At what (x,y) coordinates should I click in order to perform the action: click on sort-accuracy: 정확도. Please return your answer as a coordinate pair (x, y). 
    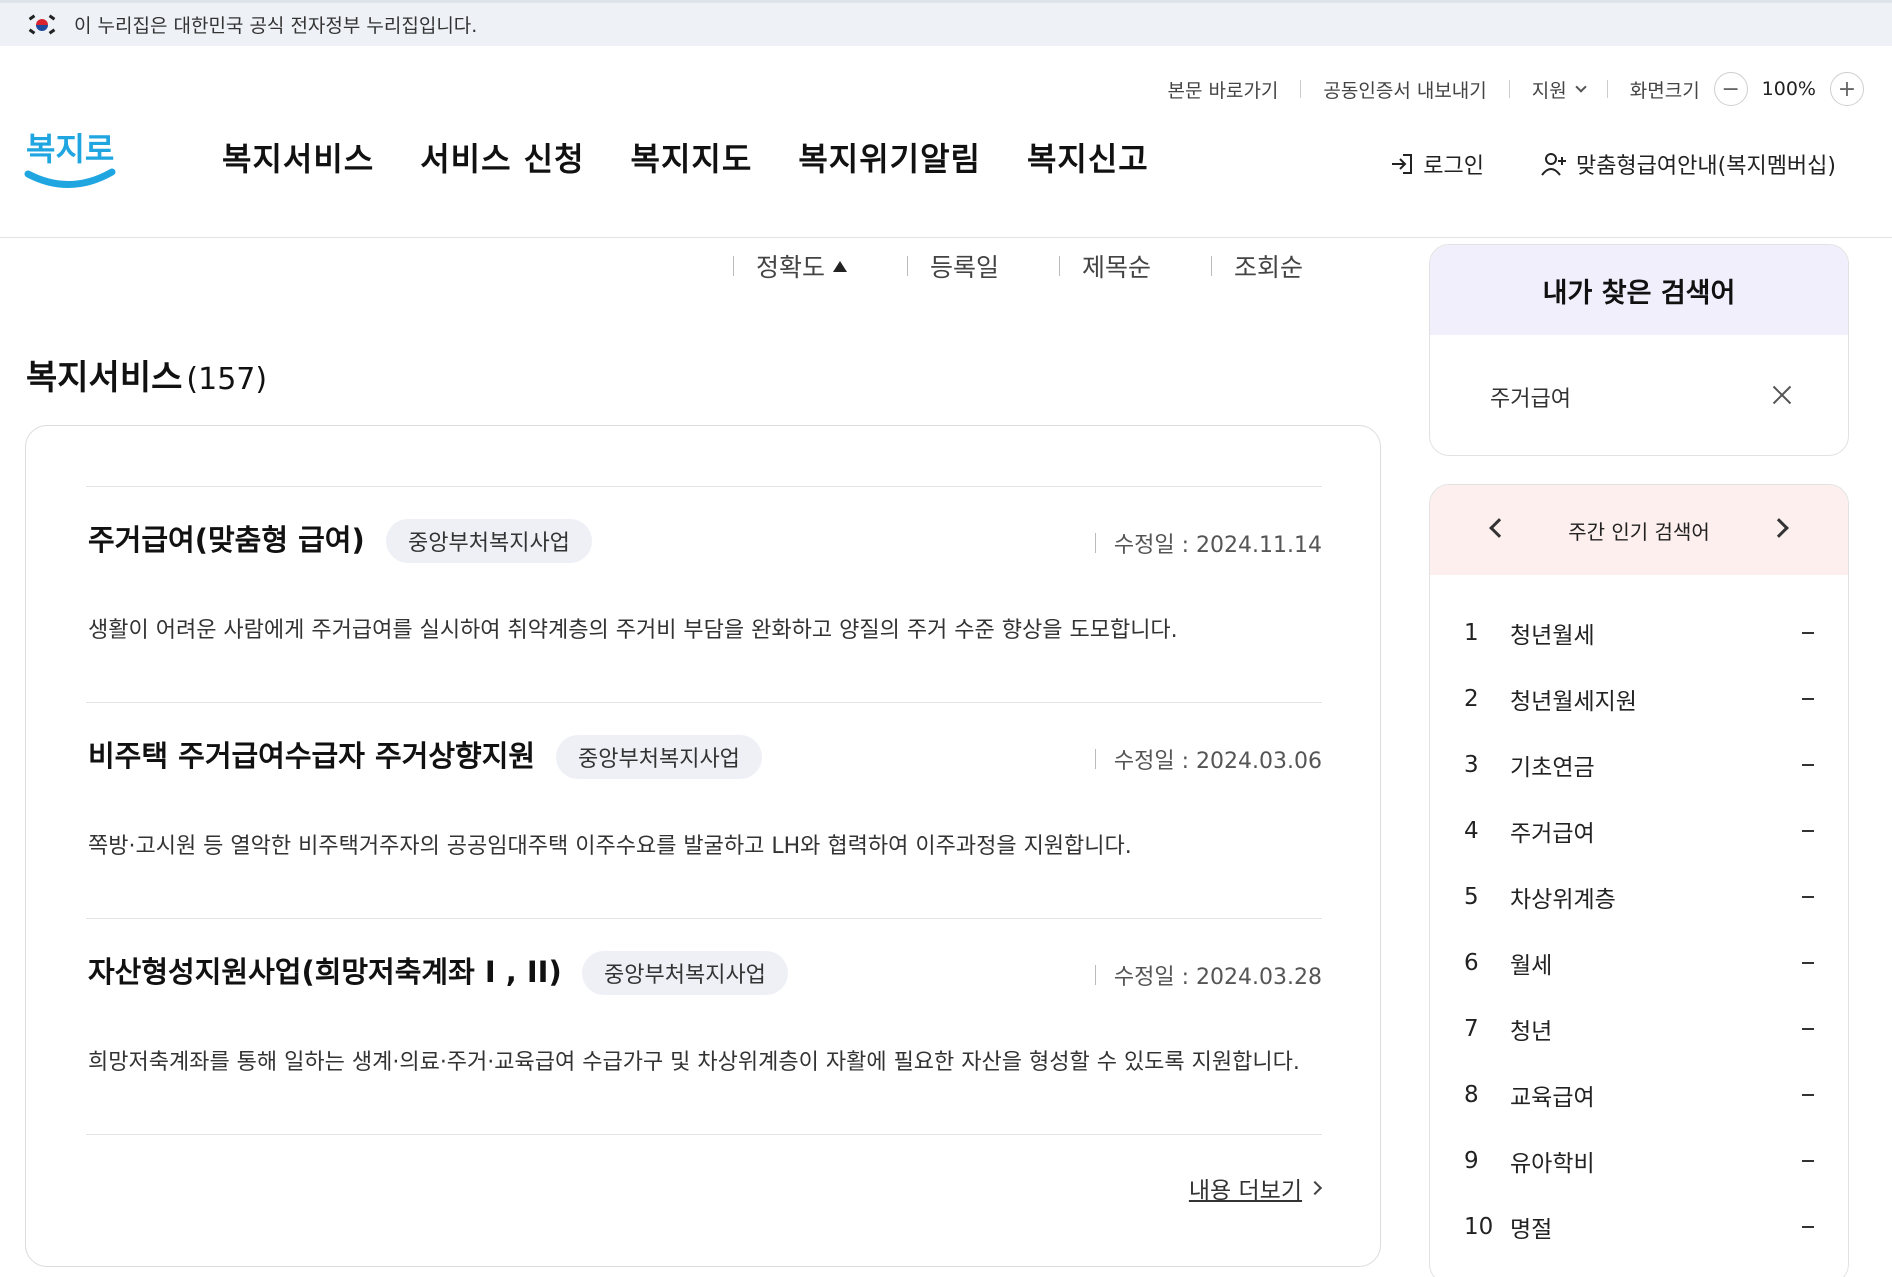
    Looking at the image, I should click on (790, 266).